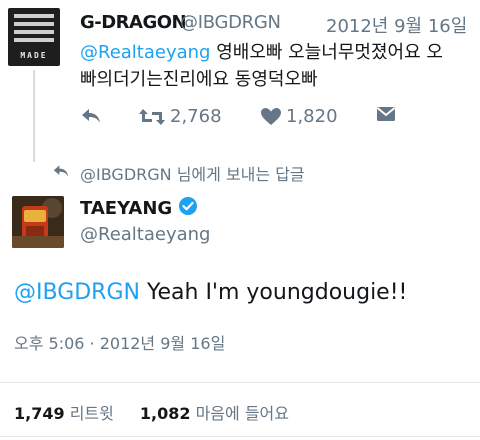 This screenshot has height=440, width=480. I want to click on thread-line, so click(34, 116).